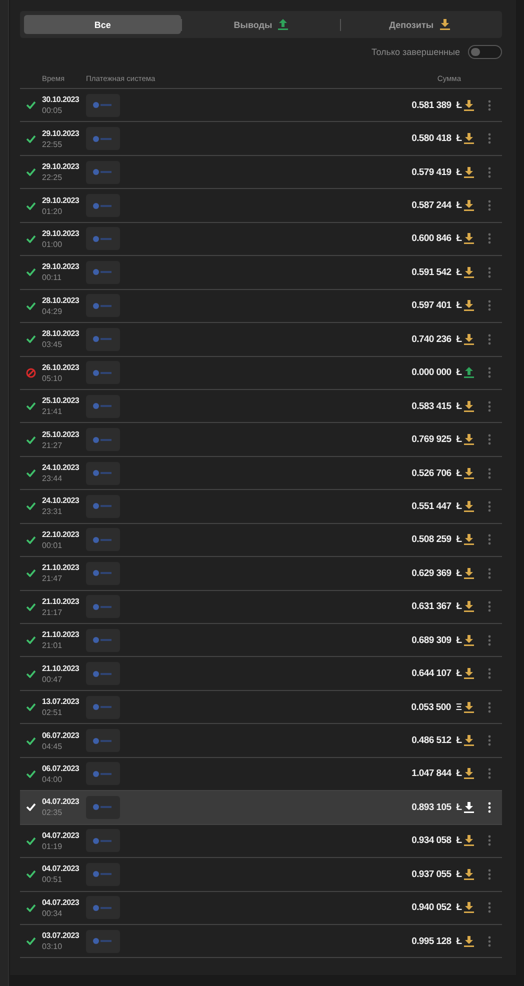 The width and height of the screenshot is (524, 986). Describe the element at coordinates (432, 272) in the screenshot. I see `amount-text: 0.591 542` at that location.